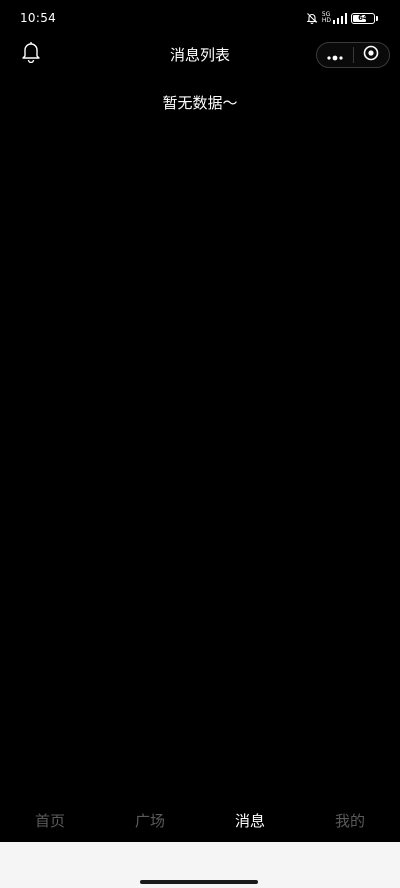  Describe the element at coordinates (200, 54) in the screenshot. I see `nav-bar: 消息列表` at that location.